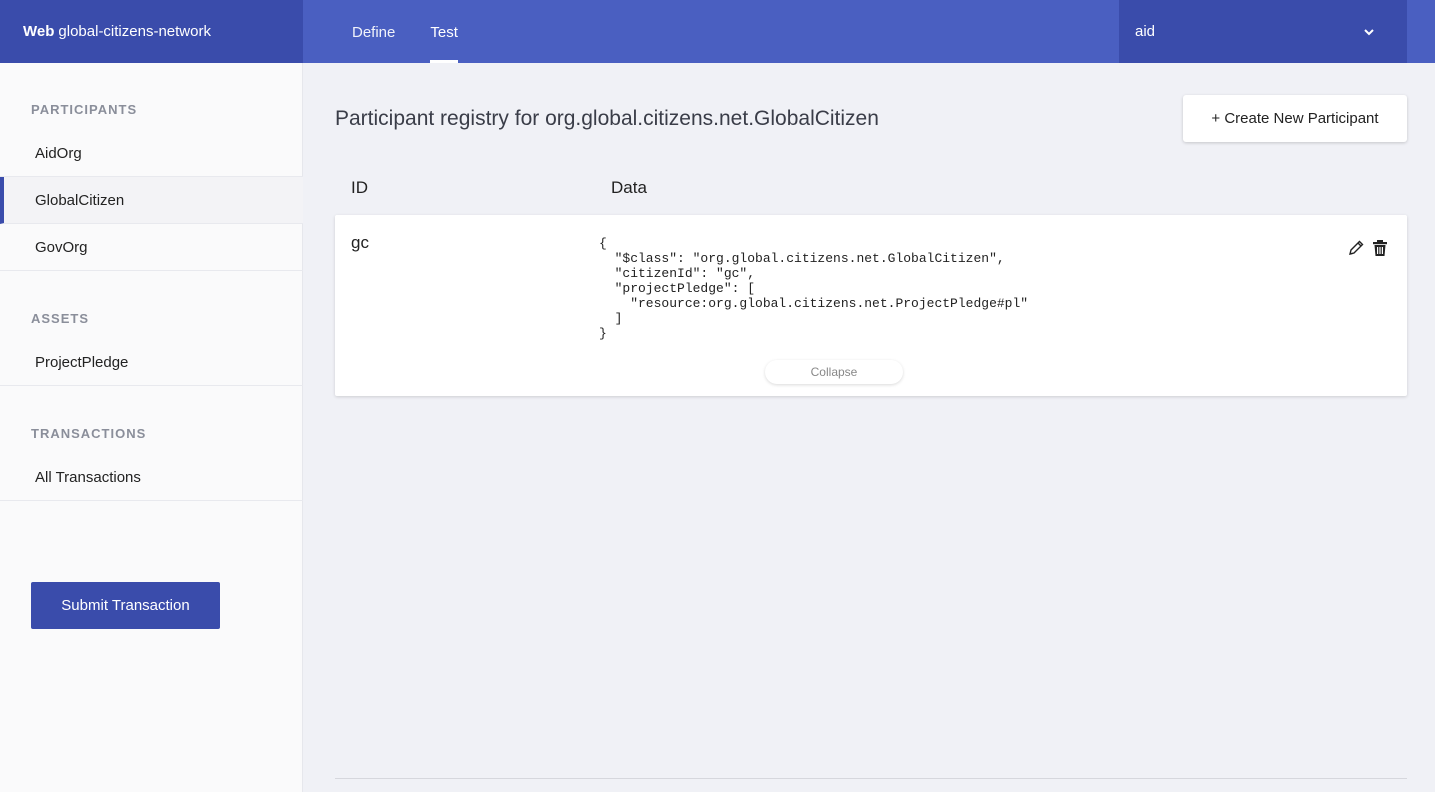 The image size is (1435, 792). Describe the element at coordinates (1369, 32) in the screenshot. I see `chevron-down-icon` at that location.